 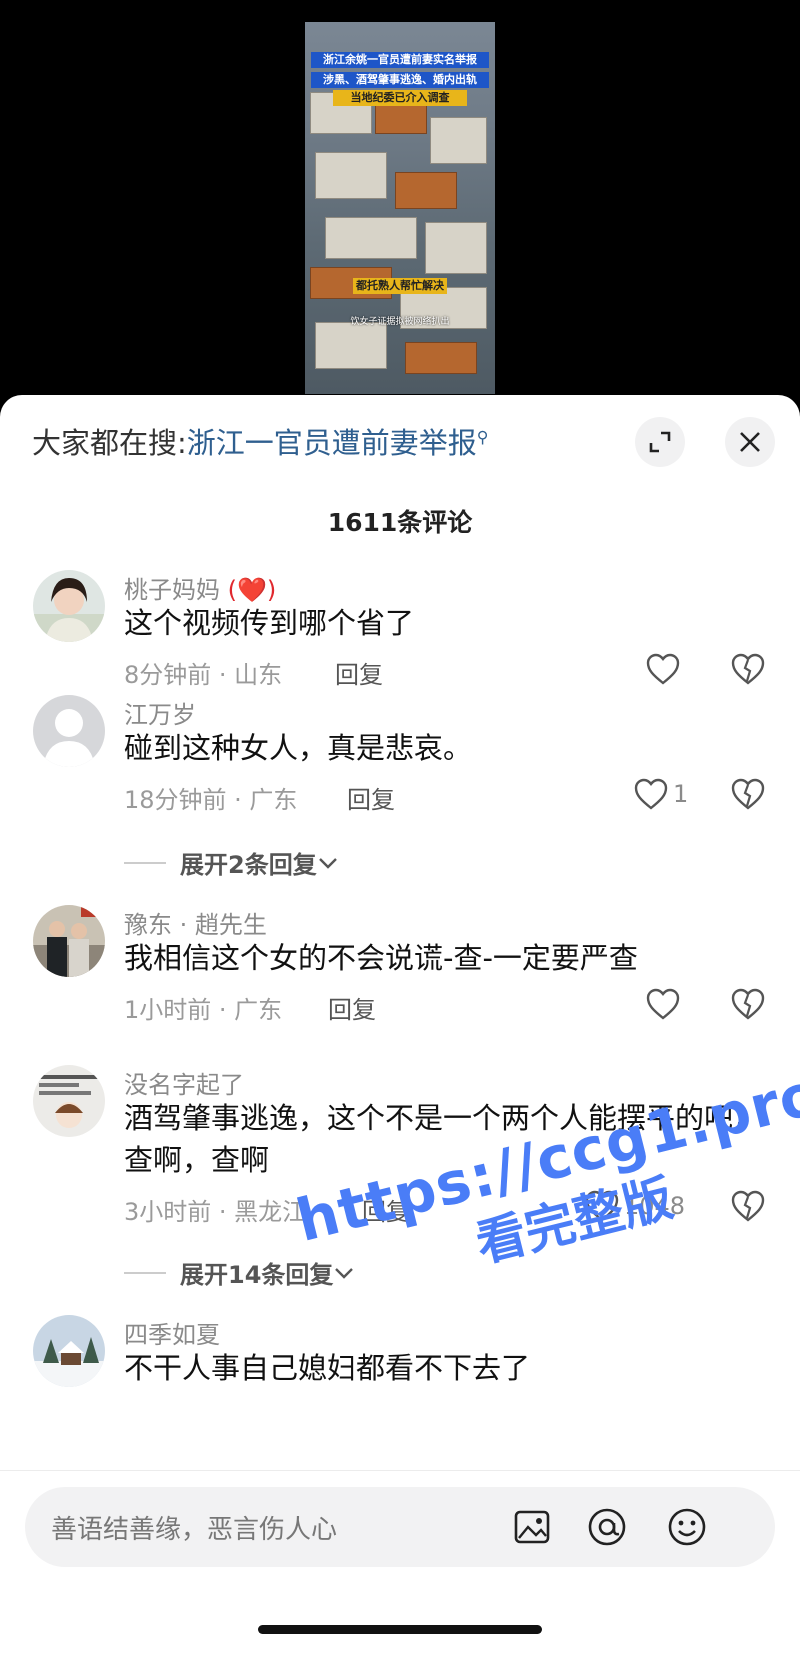 I want to click on expand-icon, so click(x=660, y=442).